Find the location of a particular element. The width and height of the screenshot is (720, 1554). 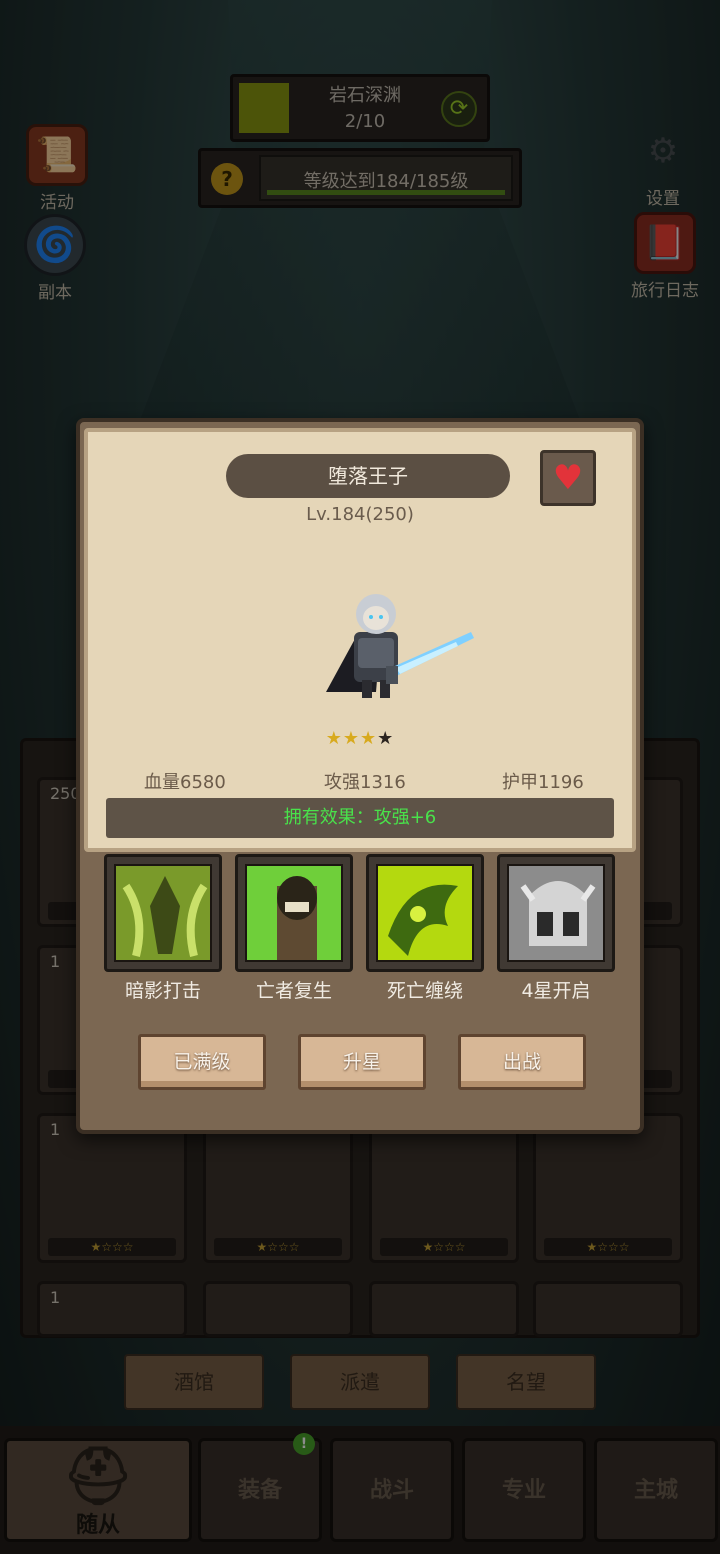

skill-shadow-strike: 暗影打击 is located at coordinates (163, 928).